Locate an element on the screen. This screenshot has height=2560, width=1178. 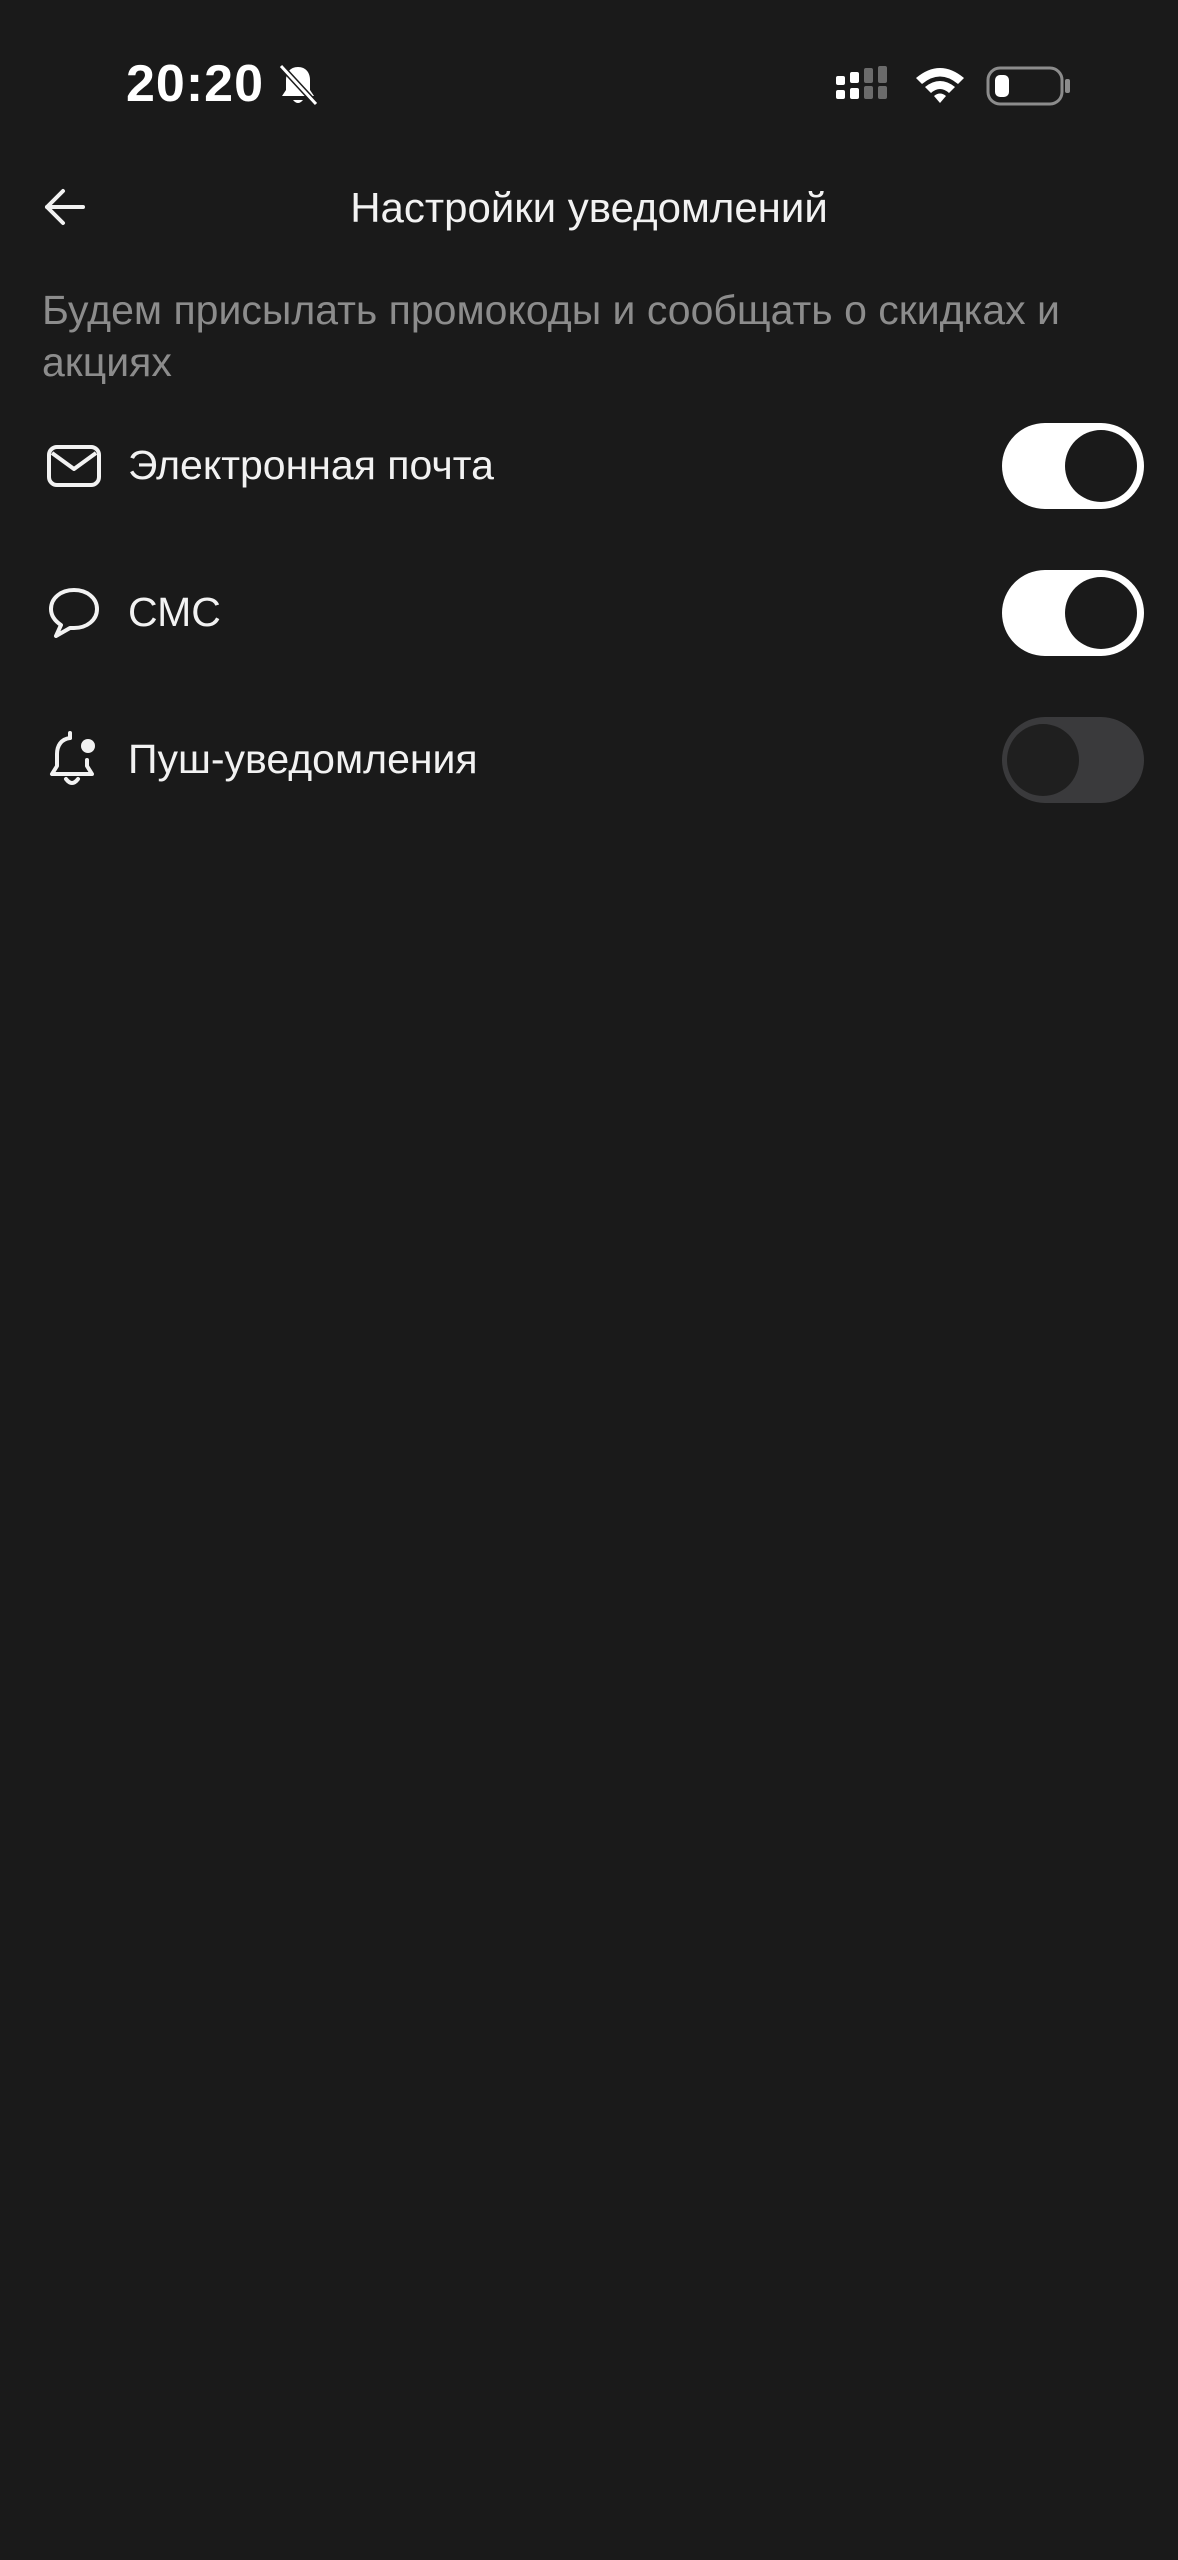
setting-label-email: Электронная почта is located at coordinates (311, 465).